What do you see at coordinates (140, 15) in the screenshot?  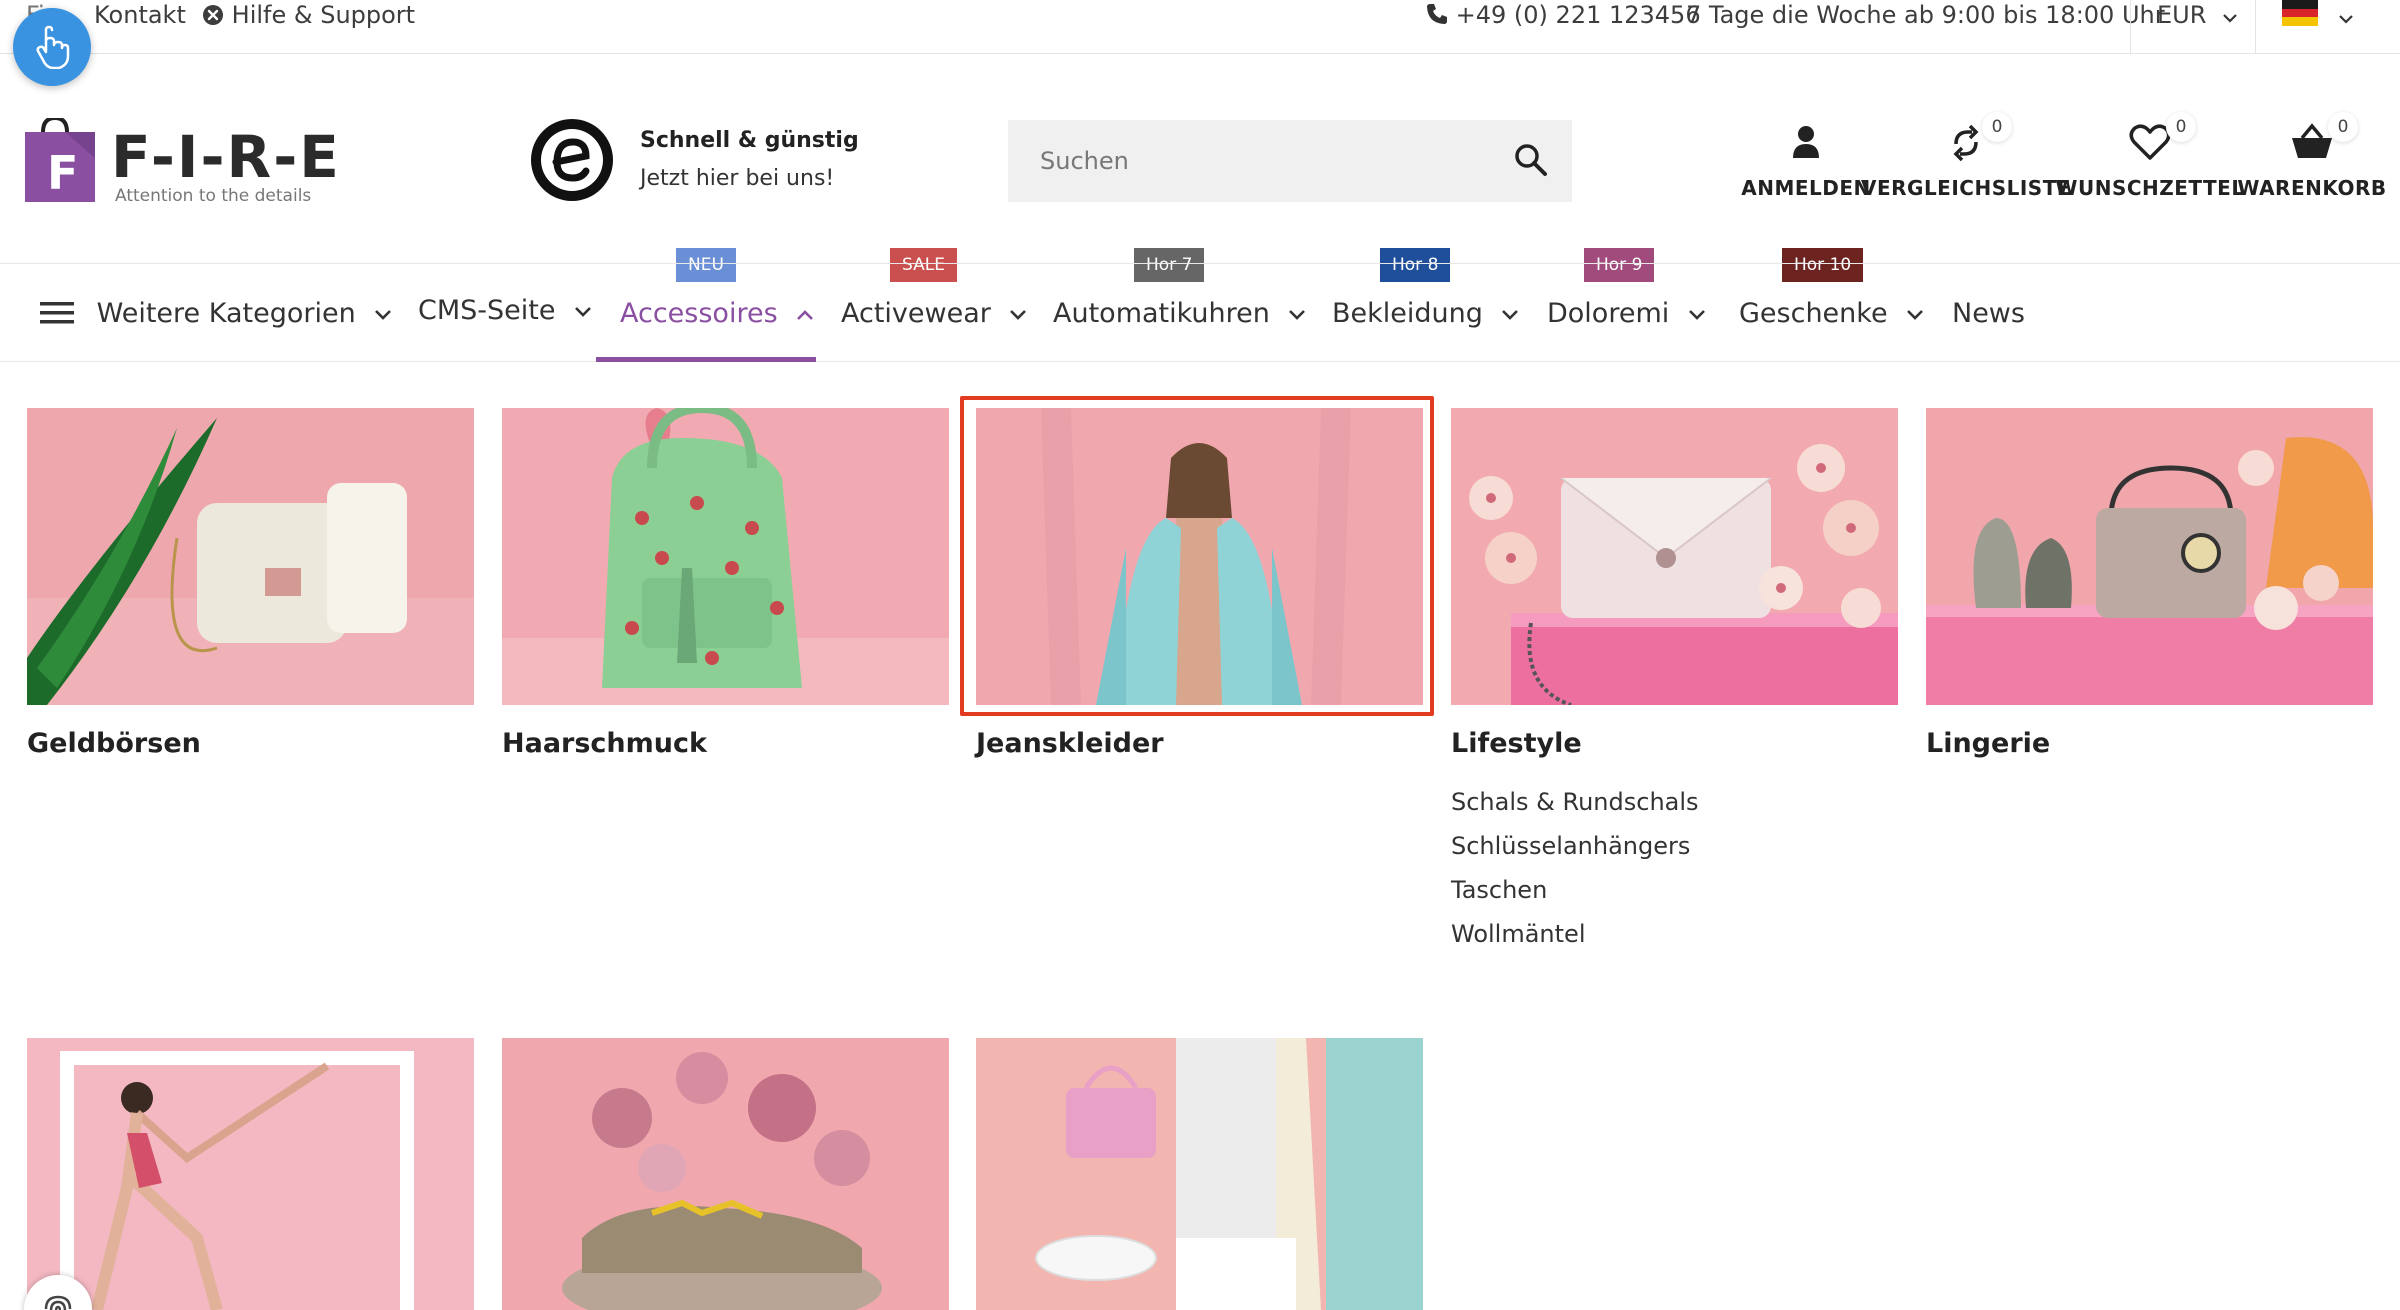 I see `contact-link: Kontakt` at bounding box center [140, 15].